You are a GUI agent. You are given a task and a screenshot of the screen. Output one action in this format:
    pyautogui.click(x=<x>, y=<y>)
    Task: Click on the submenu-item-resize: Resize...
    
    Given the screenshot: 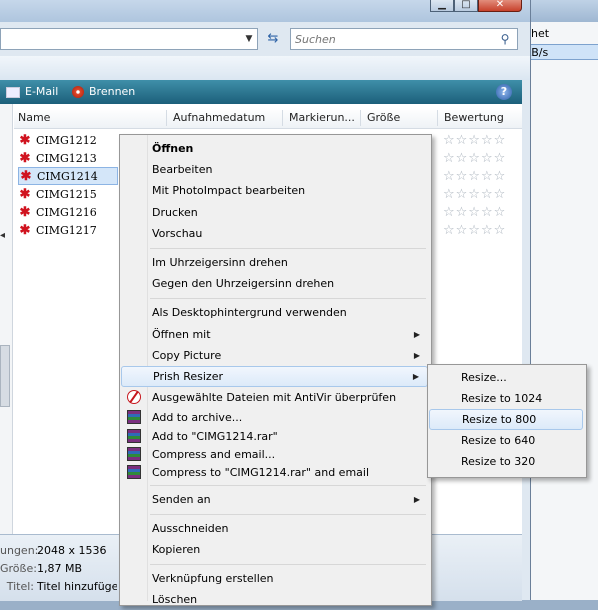 What is the action you would take?
    pyautogui.click(x=506, y=377)
    